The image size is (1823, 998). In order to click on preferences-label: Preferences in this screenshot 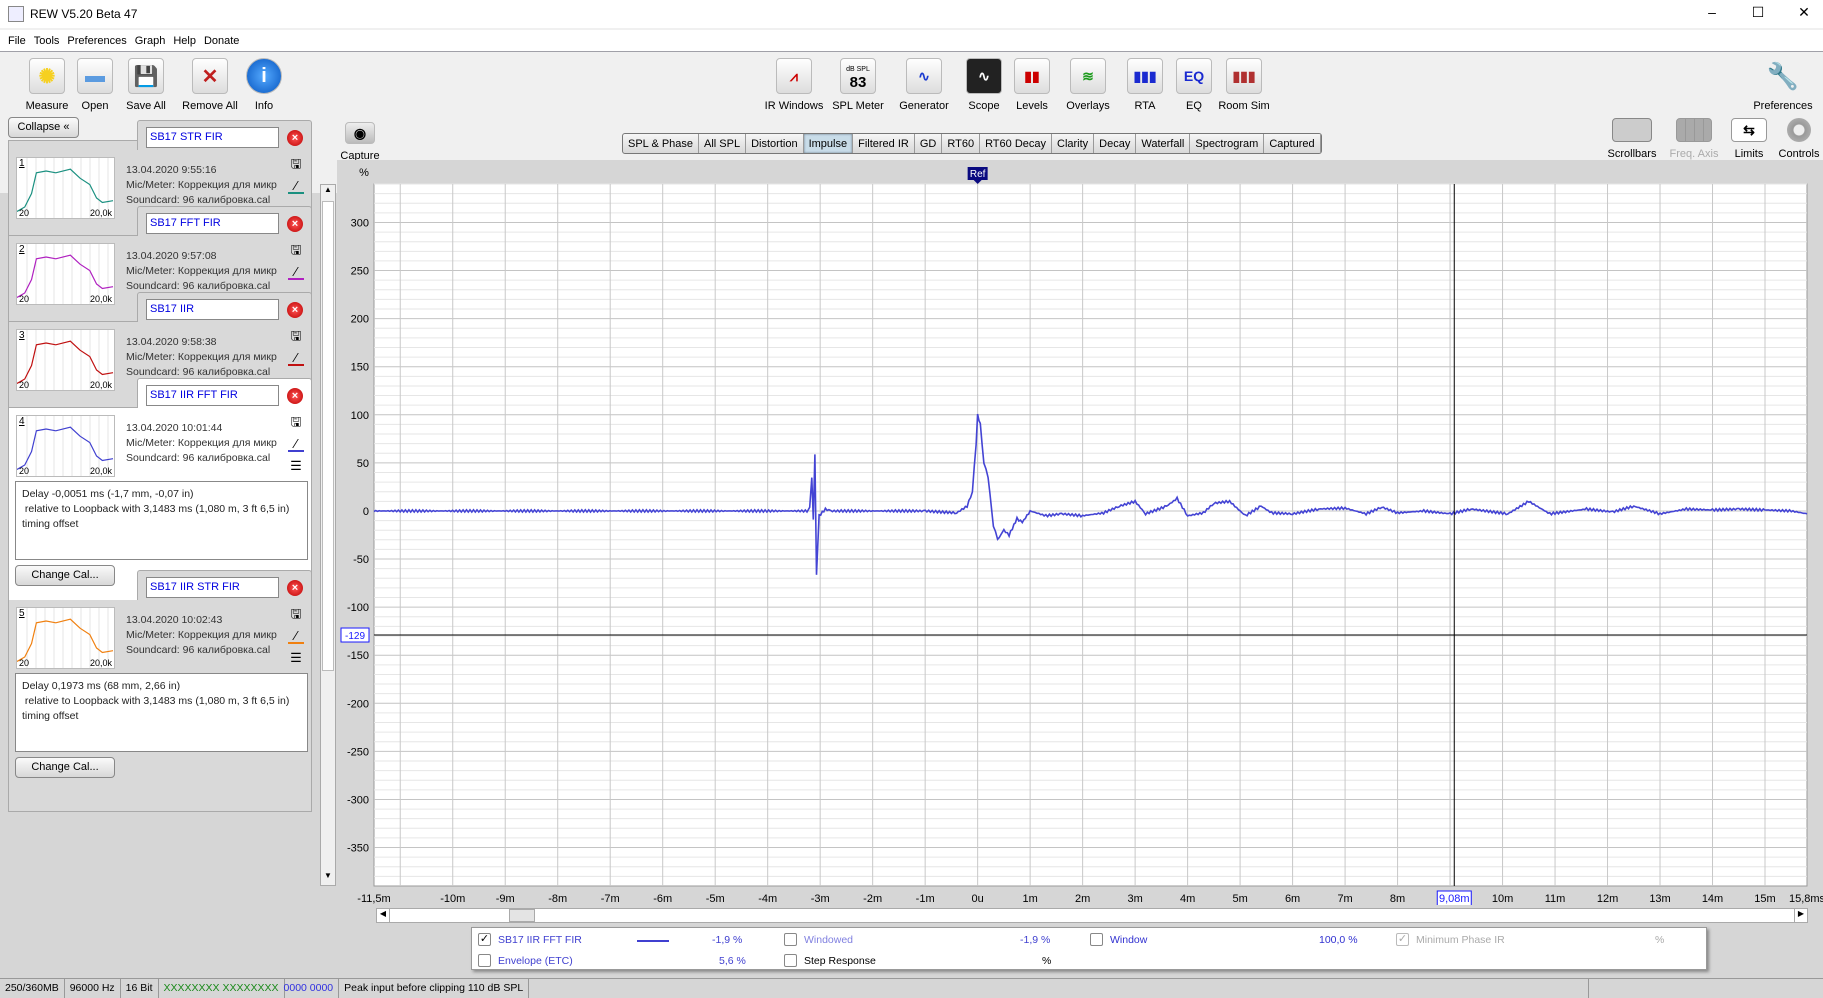, I will do `click(1783, 106)`.